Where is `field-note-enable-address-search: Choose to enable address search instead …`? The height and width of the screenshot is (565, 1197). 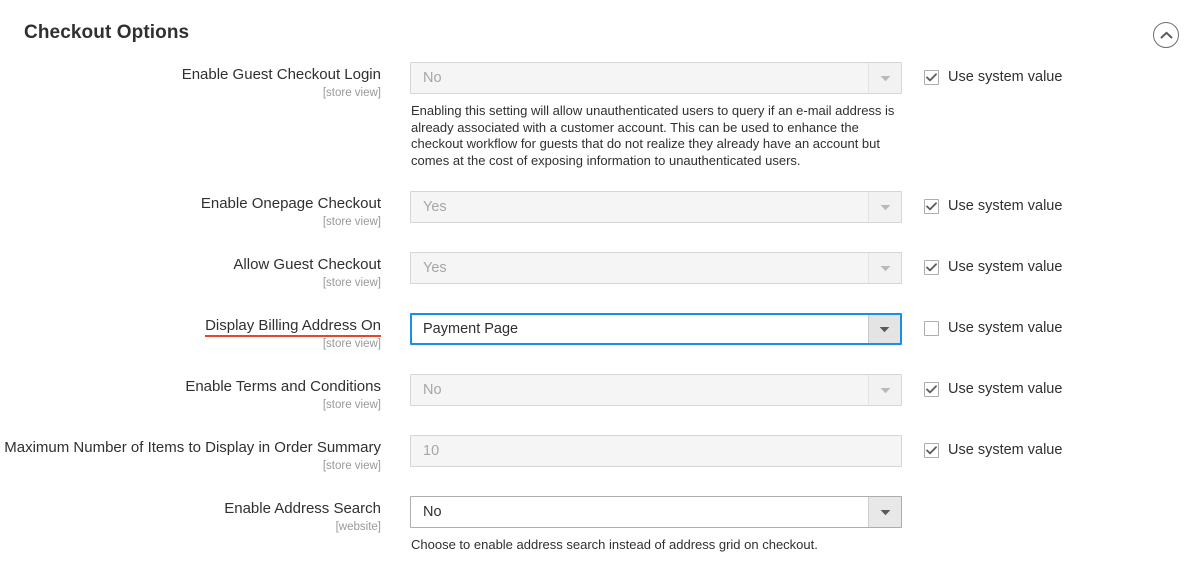 field-note-enable-address-search: Choose to enable address search instead … is located at coordinates (614, 545).